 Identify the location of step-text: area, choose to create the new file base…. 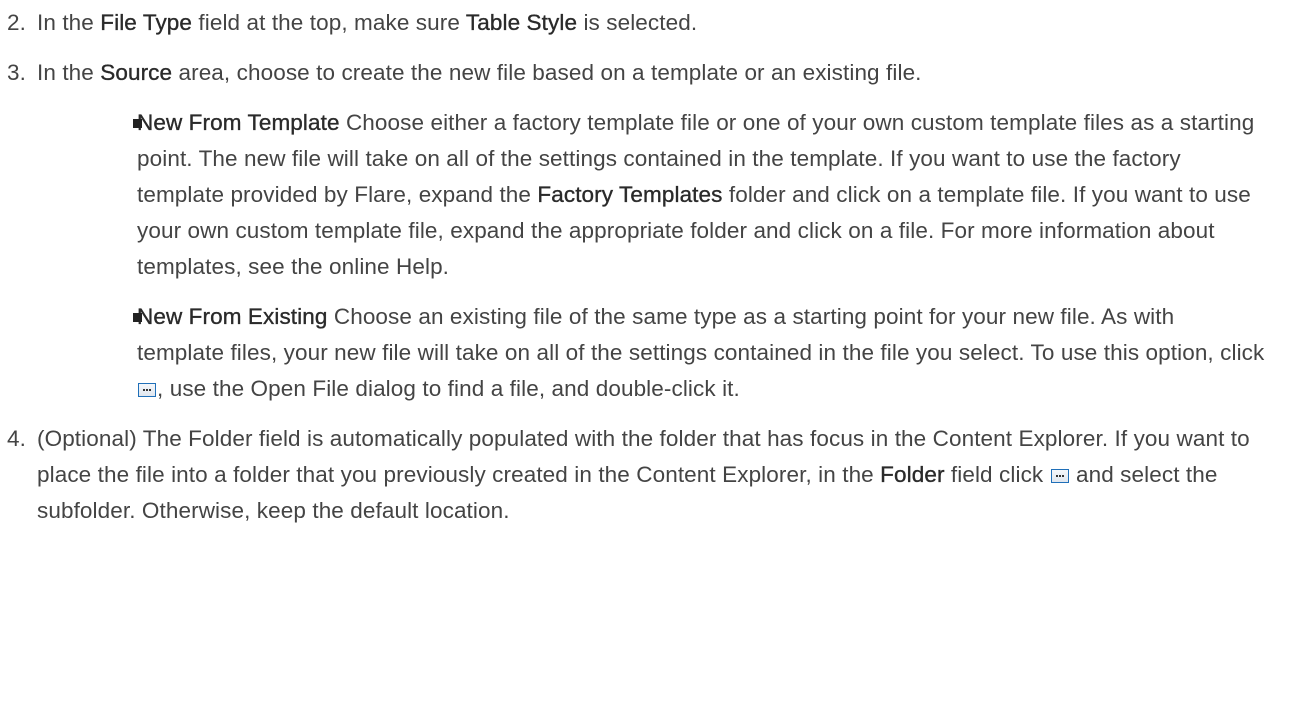
(547, 72).